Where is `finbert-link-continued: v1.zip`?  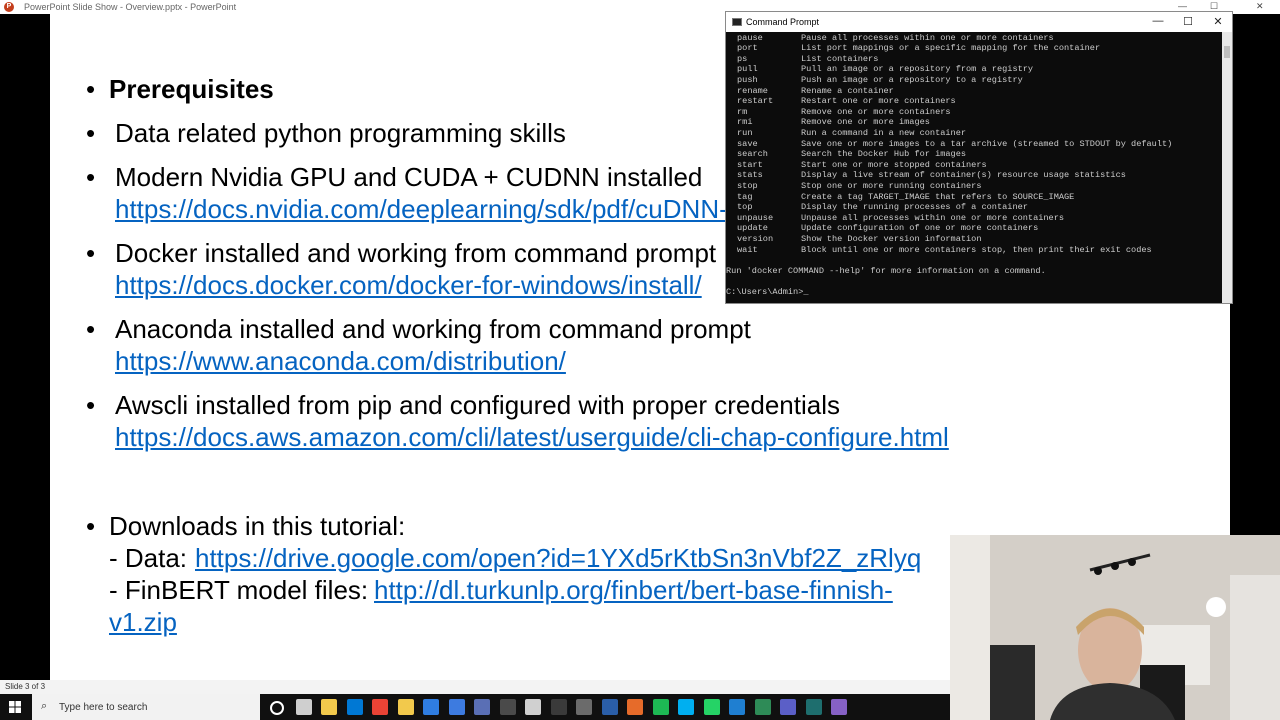 finbert-link-continued: v1.zip is located at coordinates (143, 622).